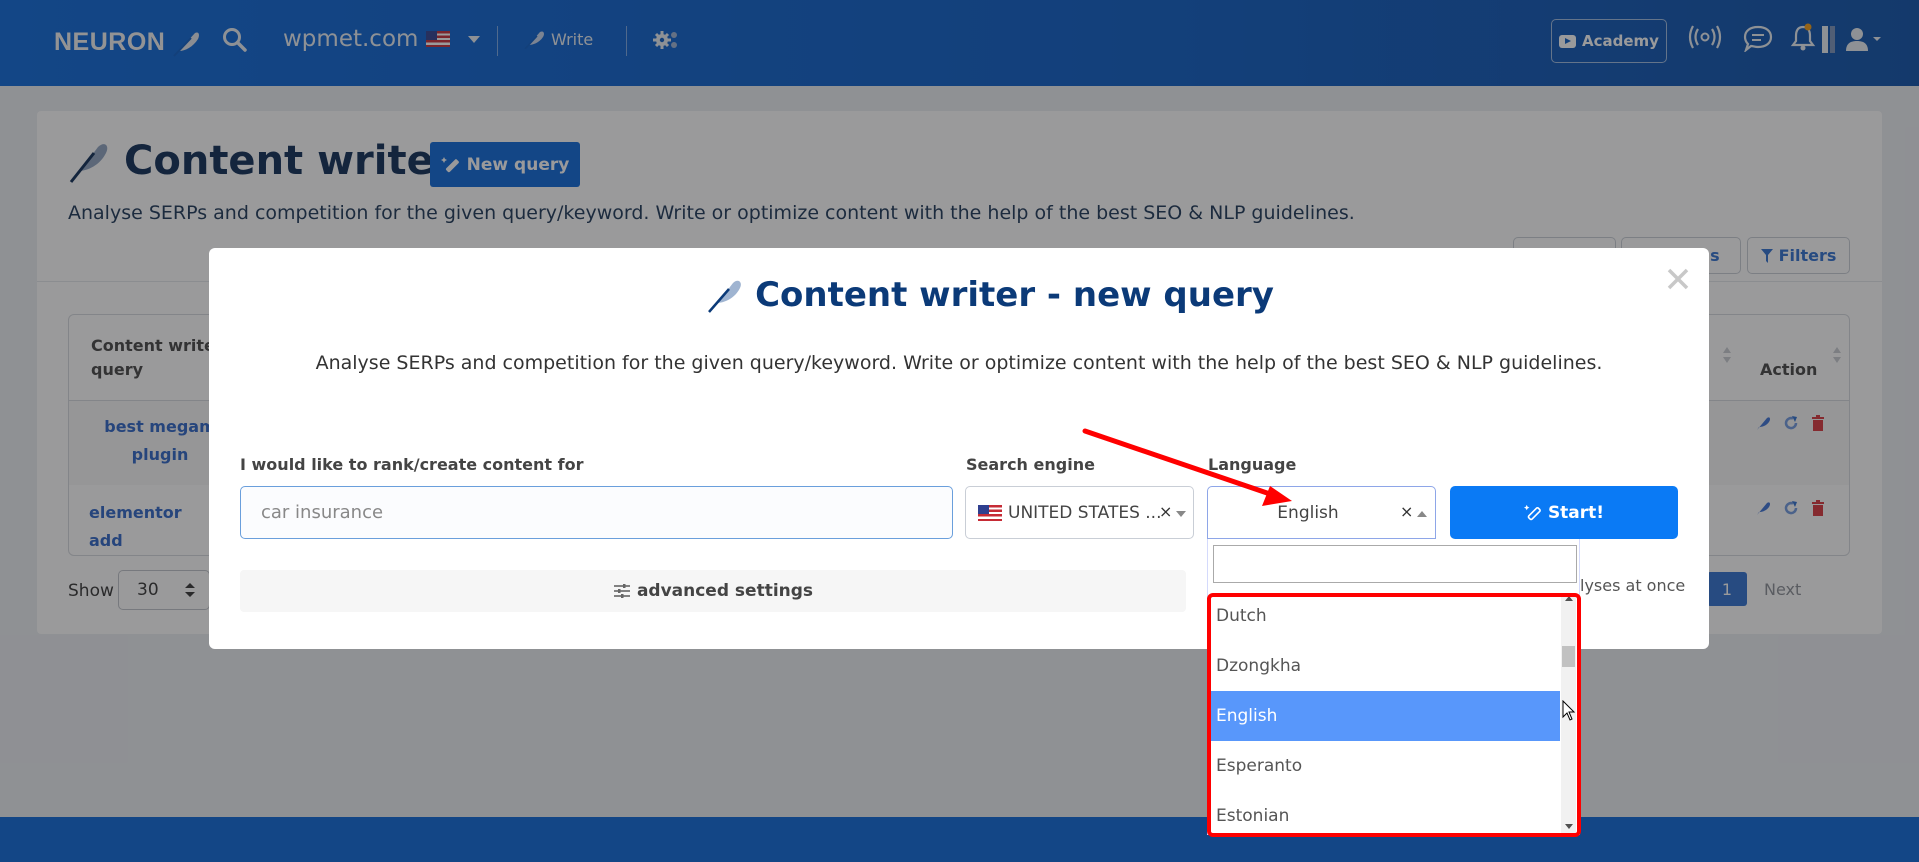  Describe the element at coordinates (1569, 826) in the screenshot. I see `scroll-down-icon` at that location.